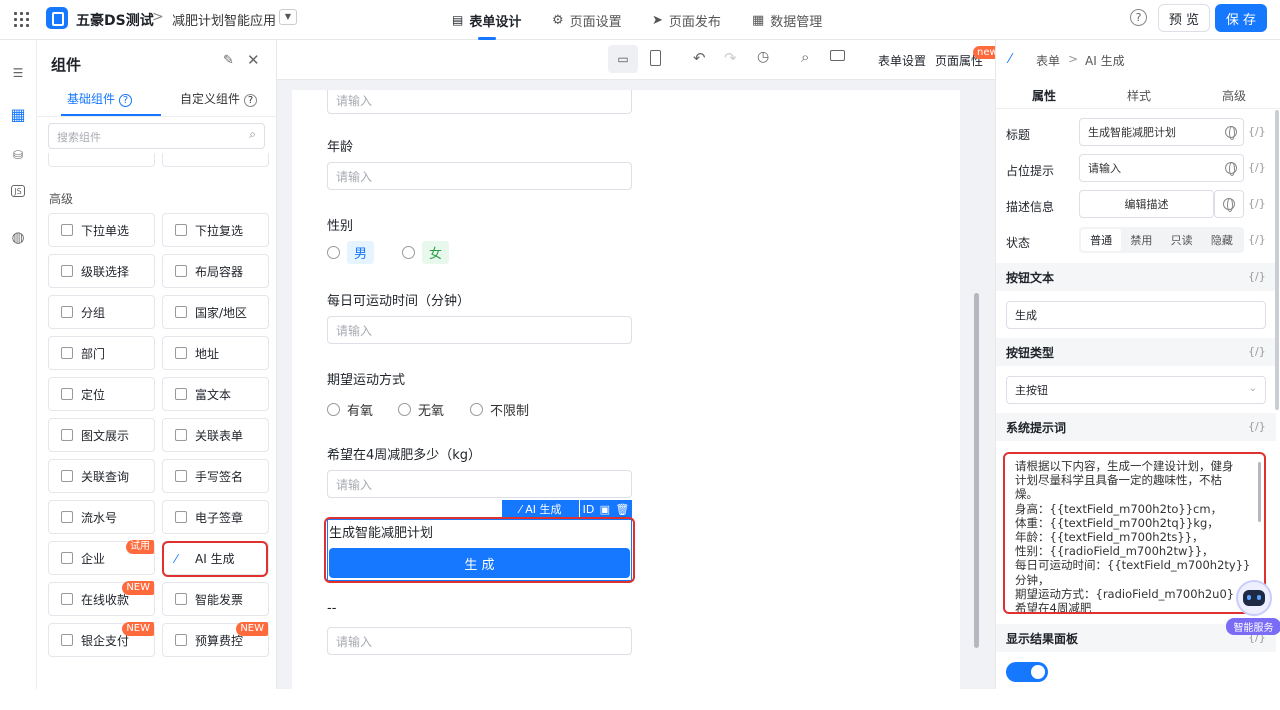  I want to click on component-item: 关联表单, so click(215, 435).